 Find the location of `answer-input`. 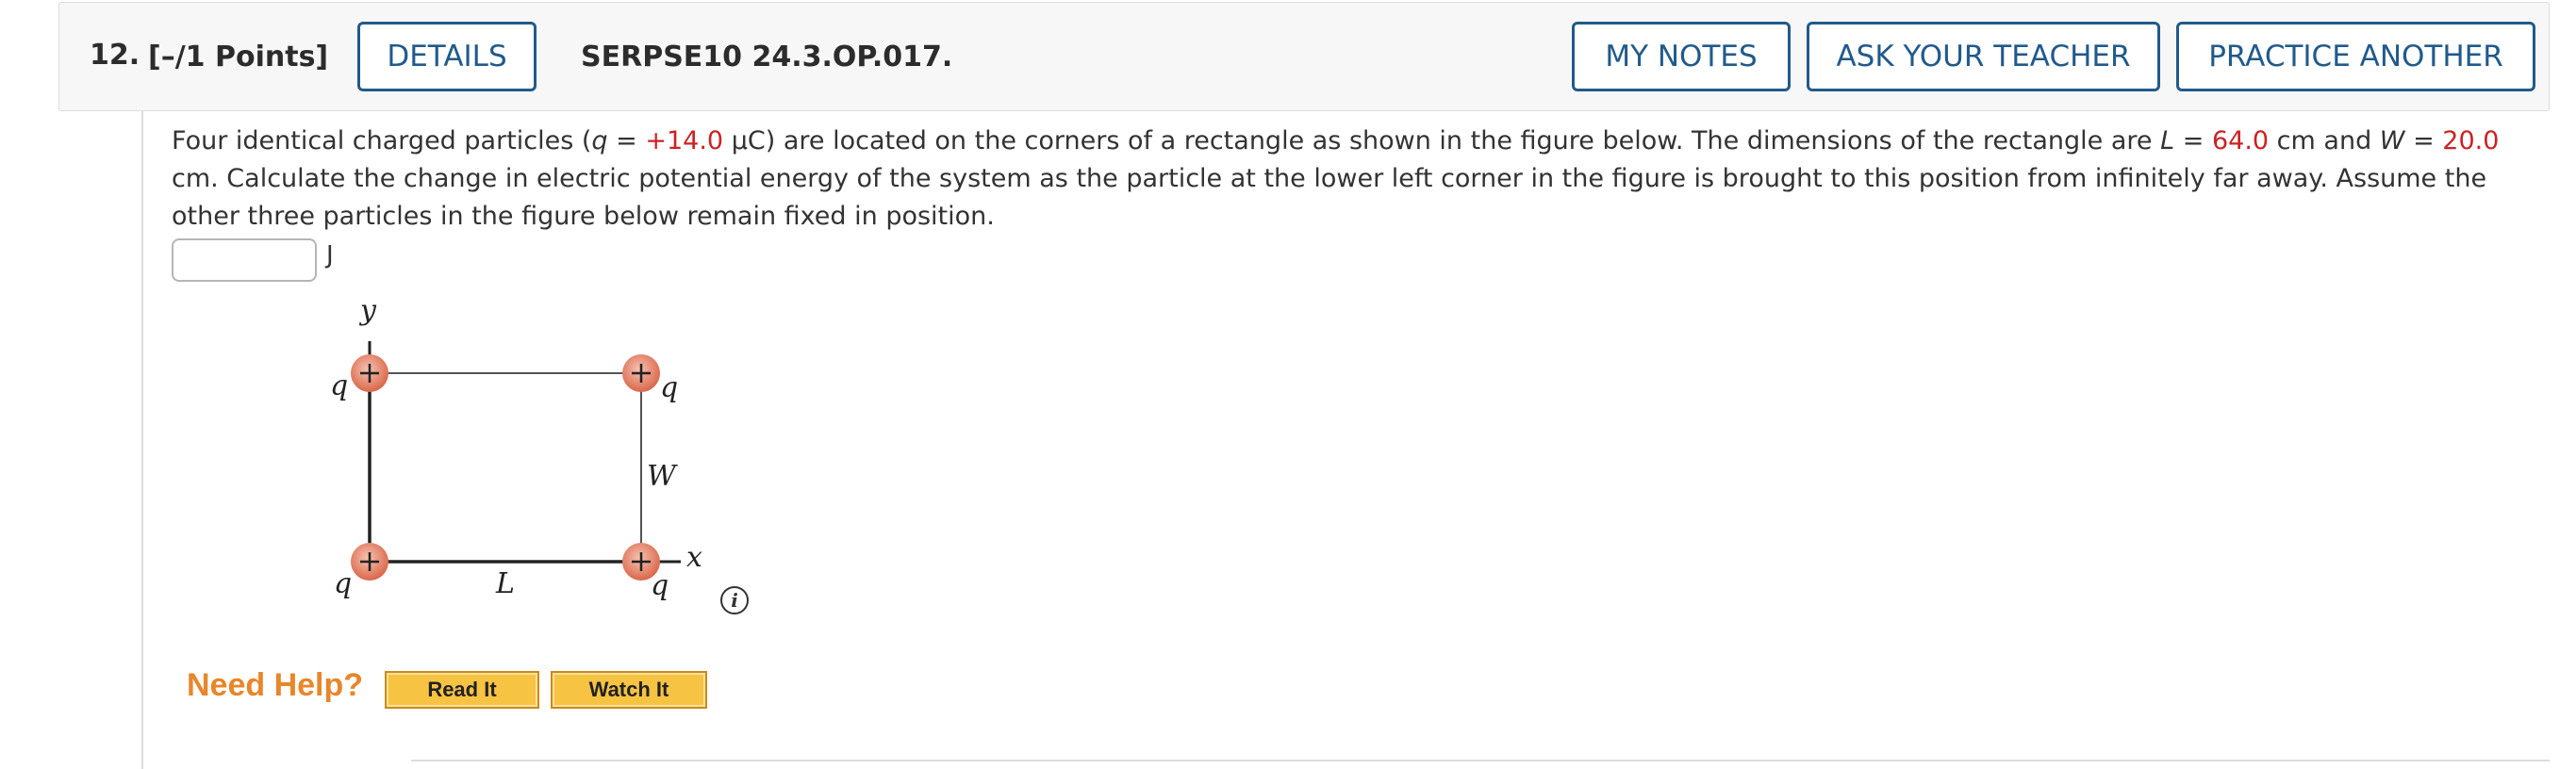

answer-input is located at coordinates (244, 260).